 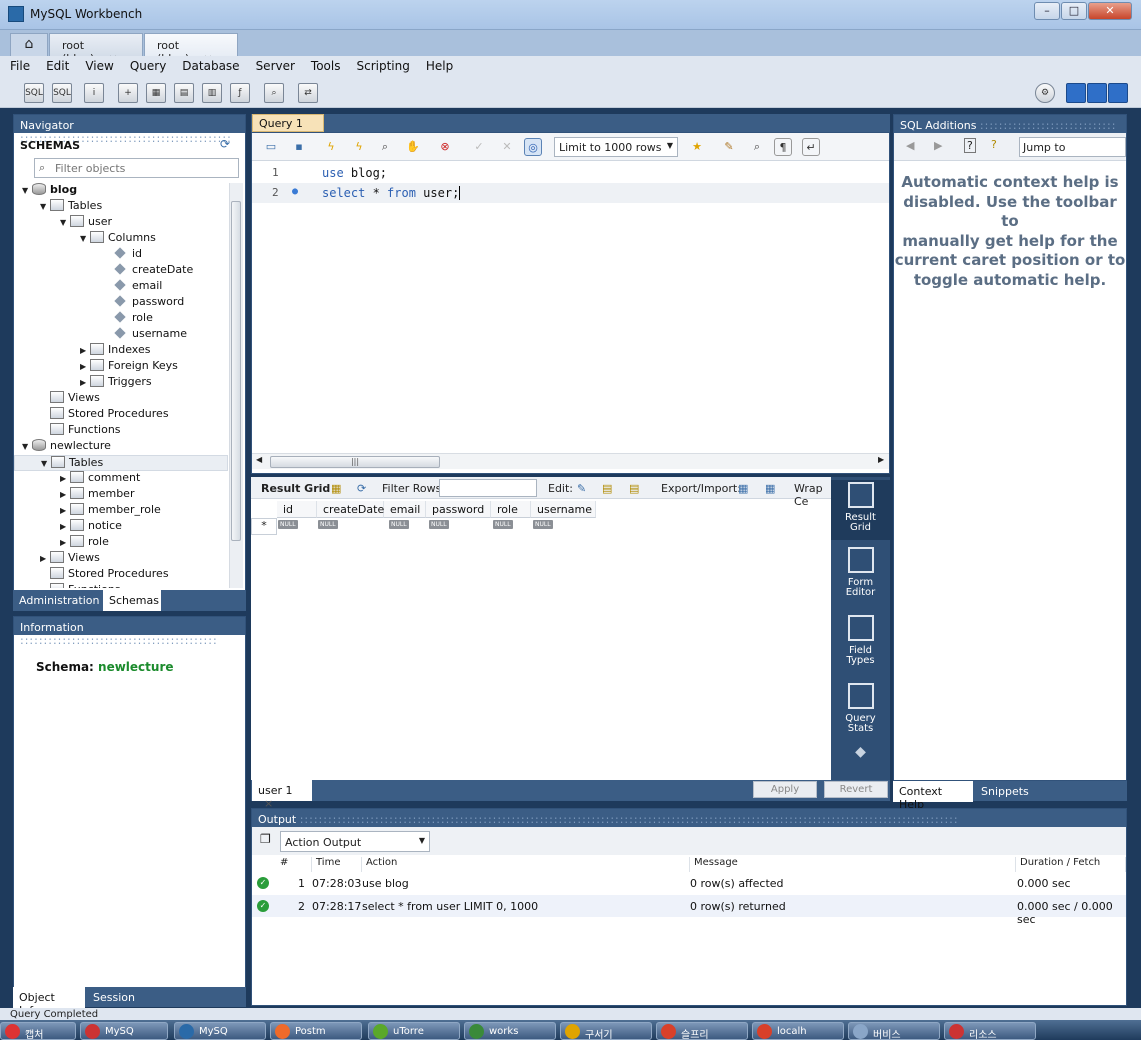 I want to click on settings-icon: ⚙, so click(x=1045, y=93).